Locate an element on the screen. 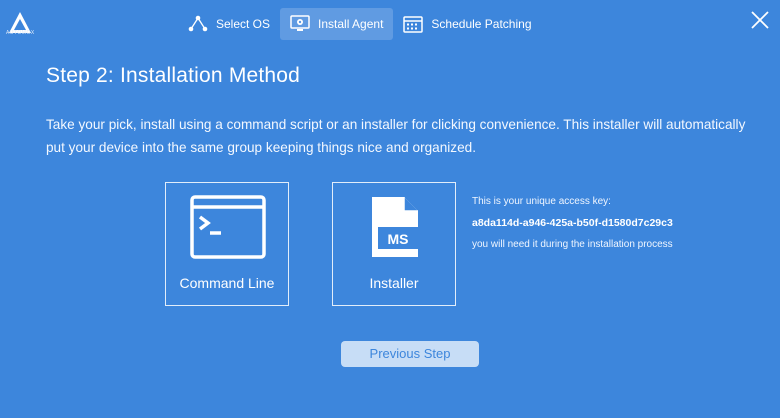  monitor-gear-icon is located at coordinates (300, 23).